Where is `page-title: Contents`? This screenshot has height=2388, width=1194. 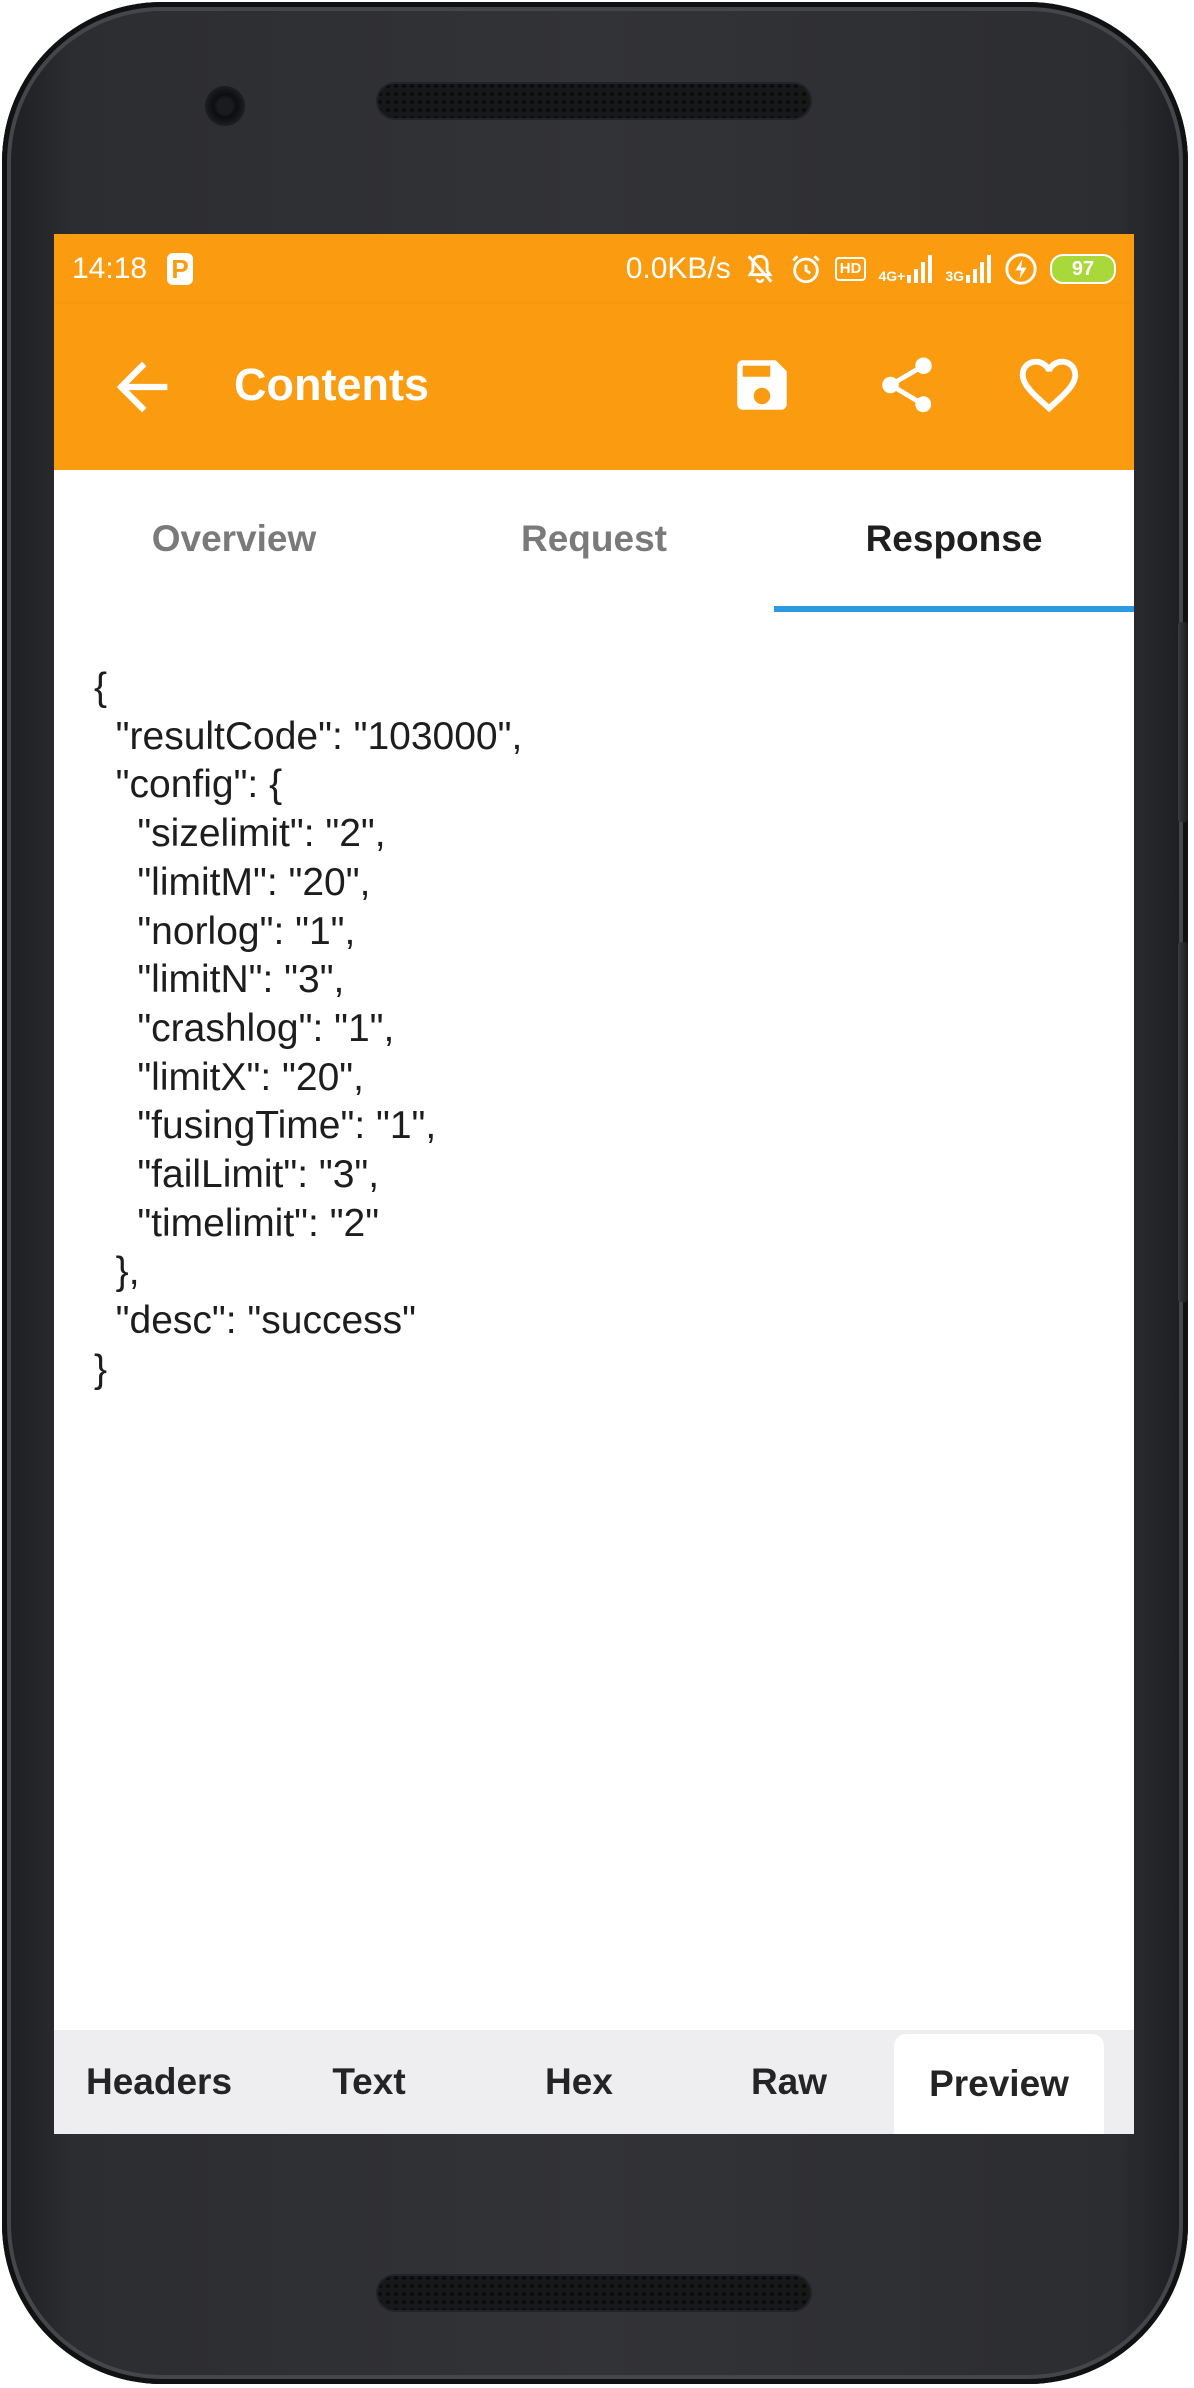
page-title: Contents is located at coordinates (331, 384).